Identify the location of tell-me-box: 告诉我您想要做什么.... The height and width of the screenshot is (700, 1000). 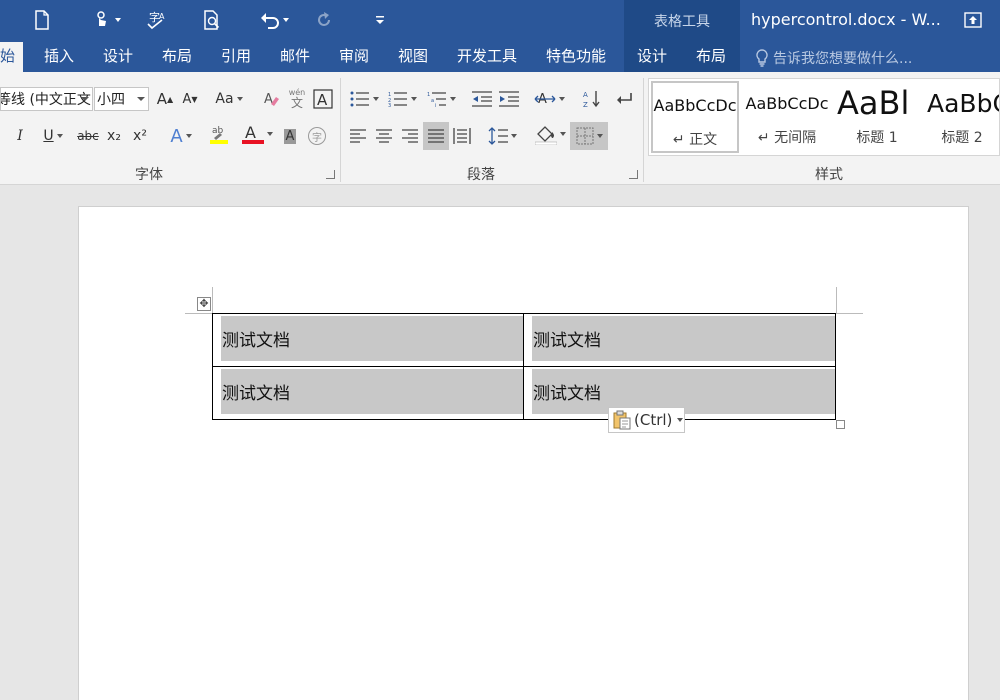
(833, 58).